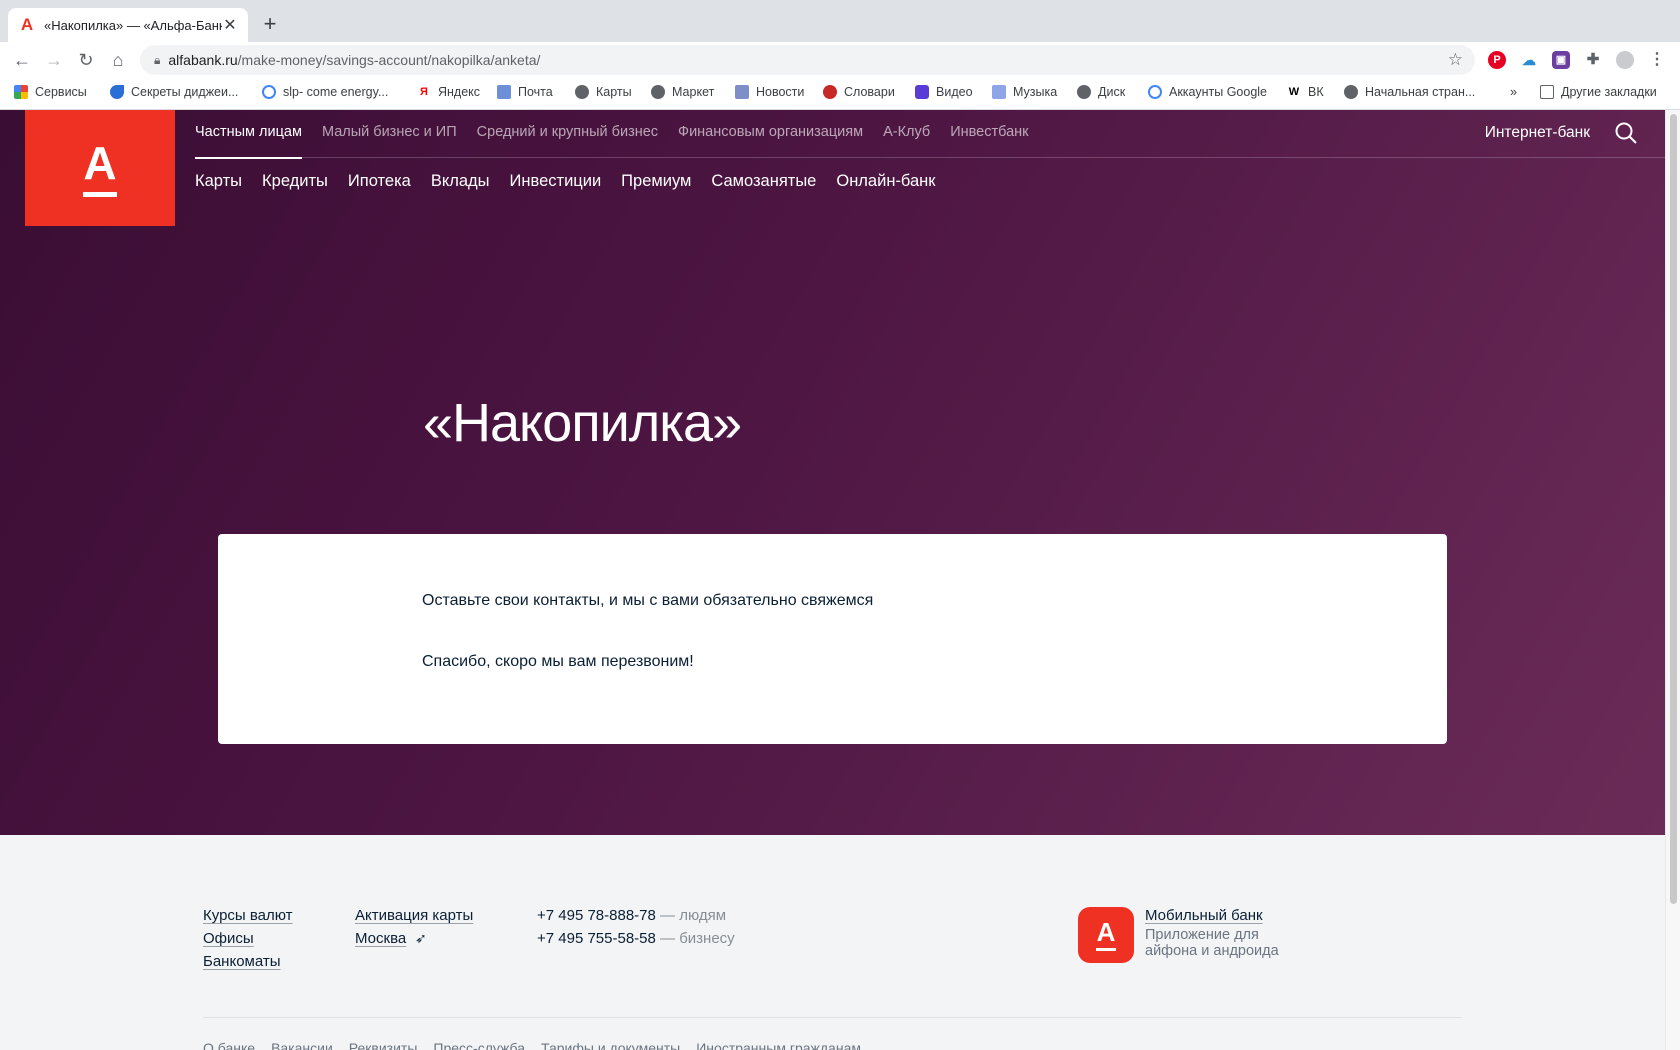 The width and height of the screenshot is (1680, 1050). Describe the element at coordinates (230, 25) in the screenshot. I see `close-tab-icon: ✕` at that location.